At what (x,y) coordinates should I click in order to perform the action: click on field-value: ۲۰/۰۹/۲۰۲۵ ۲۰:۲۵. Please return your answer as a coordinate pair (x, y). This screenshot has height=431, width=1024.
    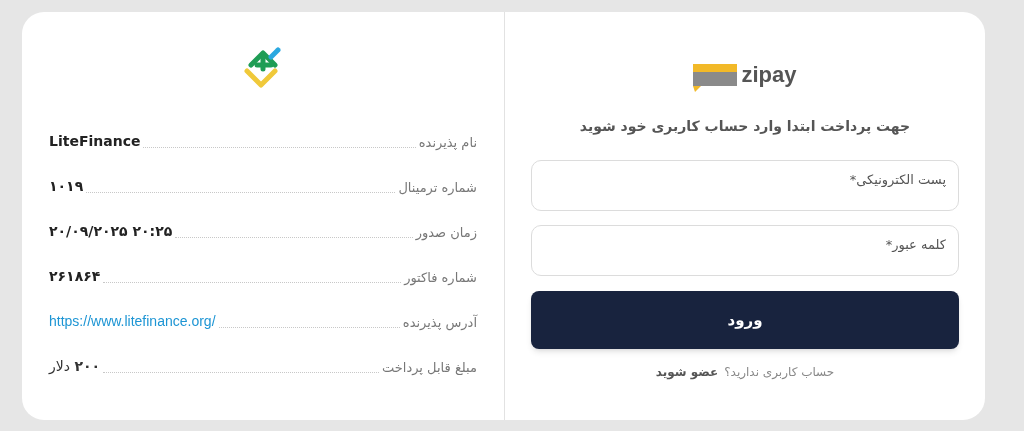
    Looking at the image, I should click on (111, 231).